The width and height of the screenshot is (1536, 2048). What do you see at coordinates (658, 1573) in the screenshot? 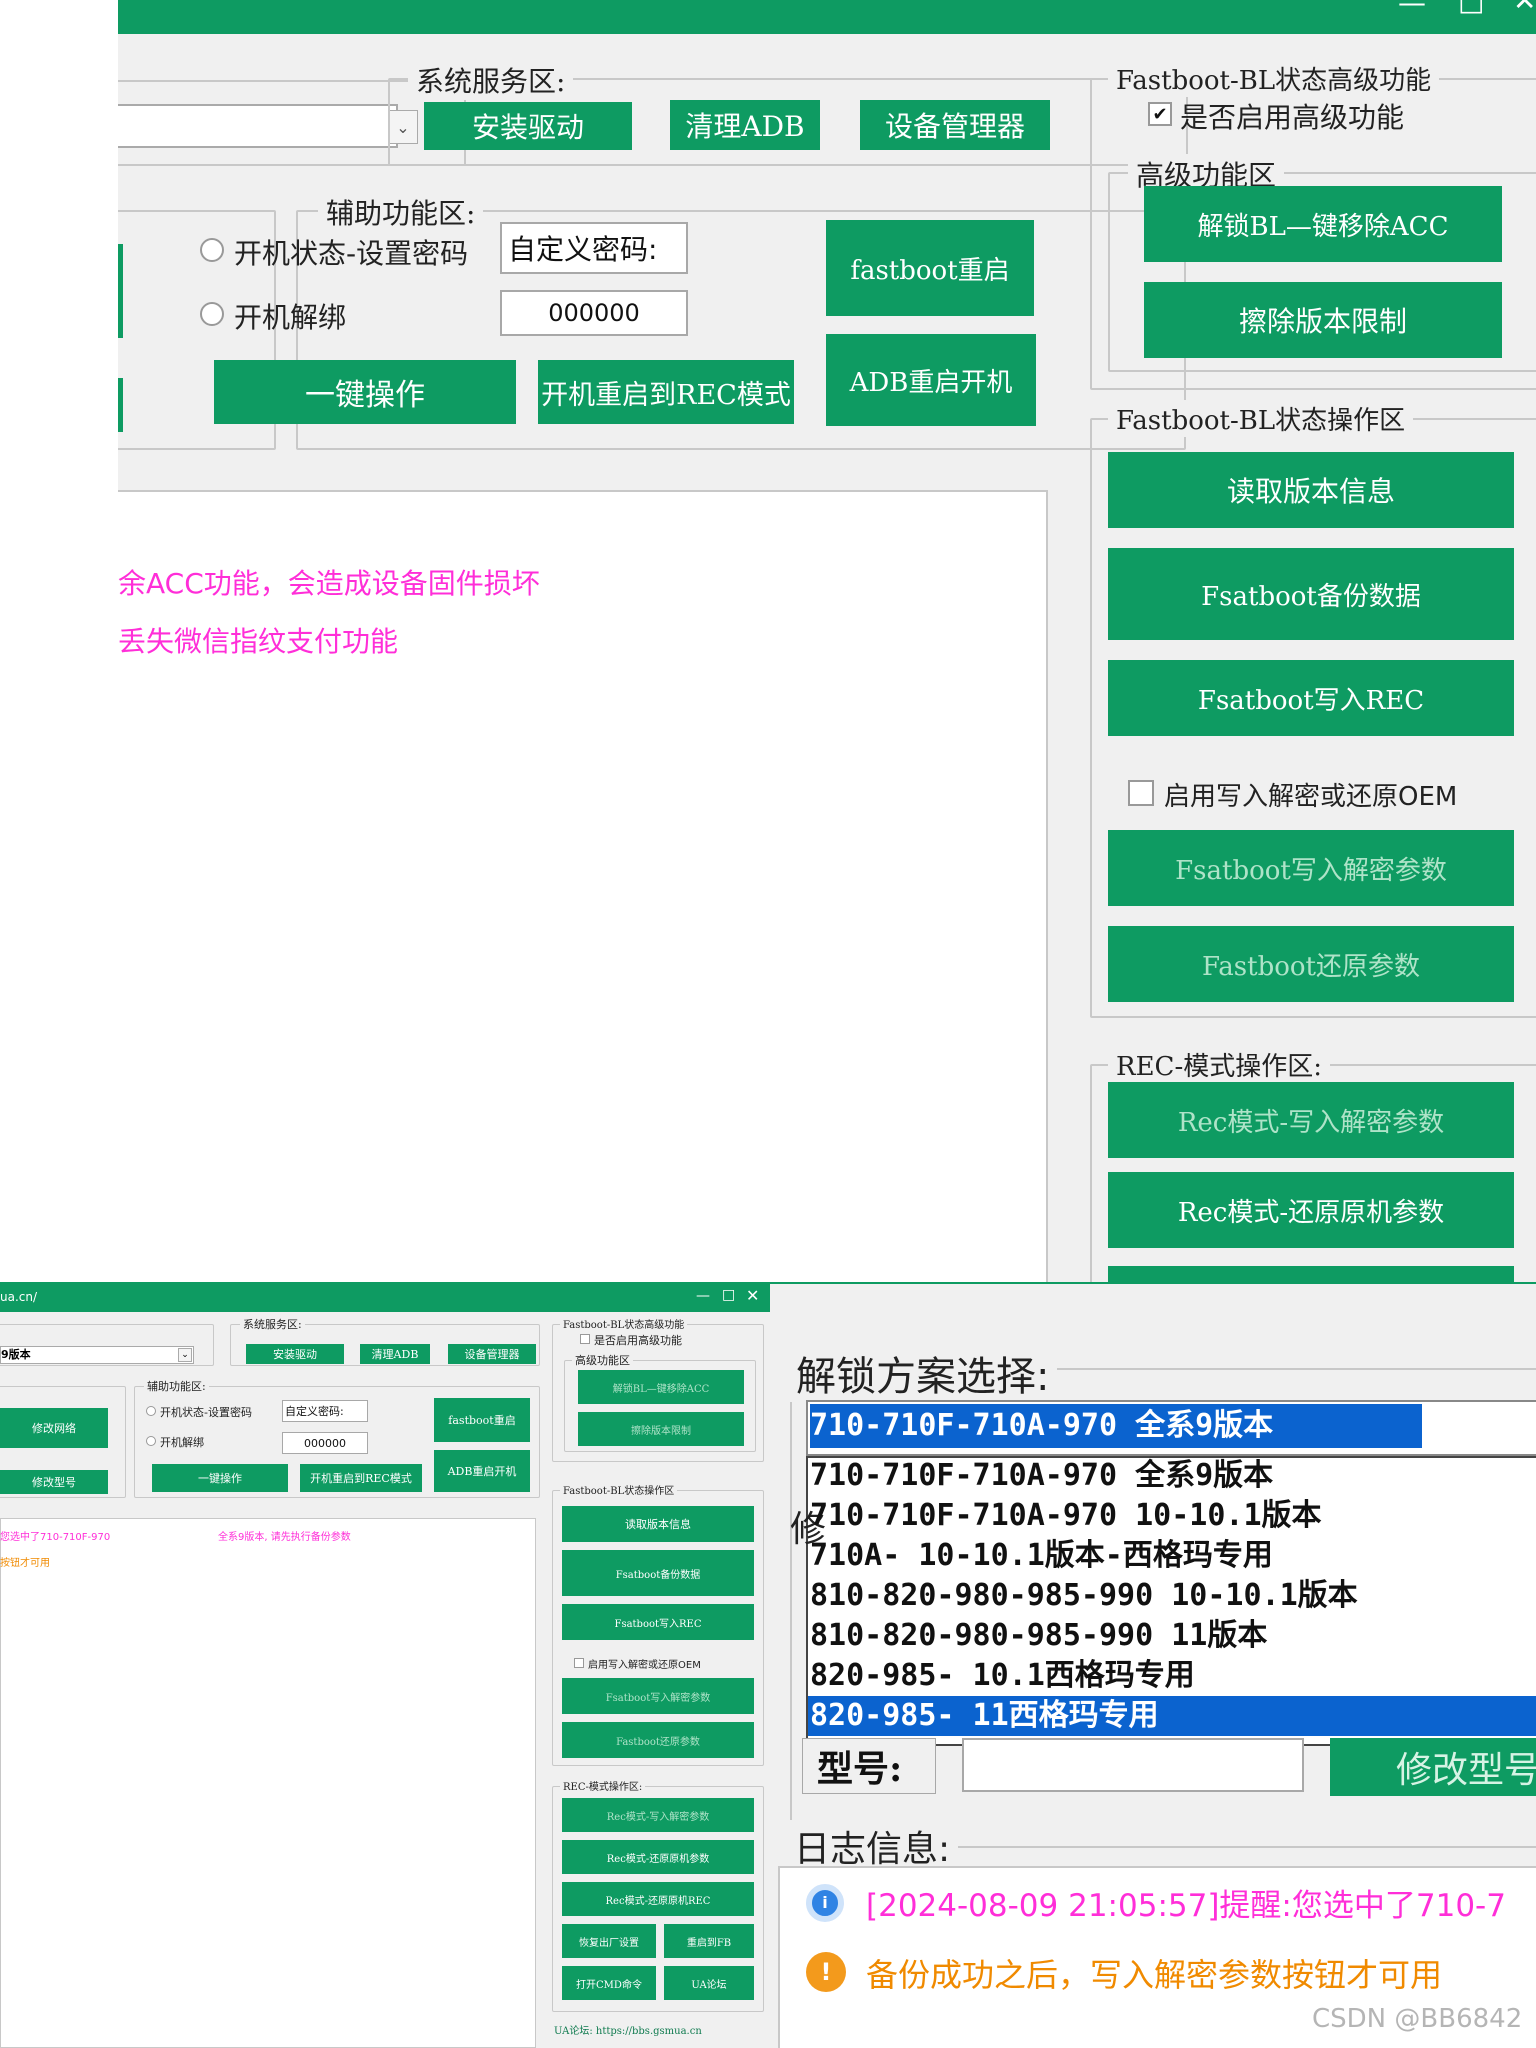
I see `small-fastboot-backup-button: Fsatboot备份数据` at bounding box center [658, 1573].